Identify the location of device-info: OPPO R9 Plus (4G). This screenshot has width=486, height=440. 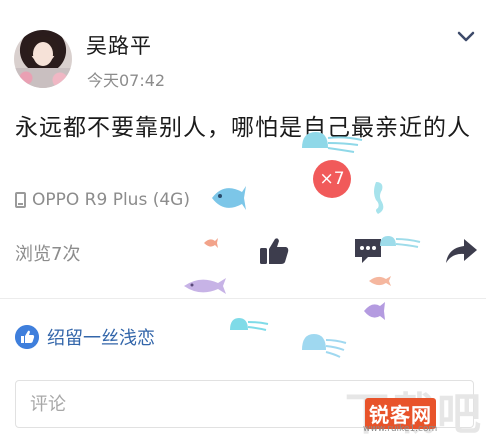
(102, 200).